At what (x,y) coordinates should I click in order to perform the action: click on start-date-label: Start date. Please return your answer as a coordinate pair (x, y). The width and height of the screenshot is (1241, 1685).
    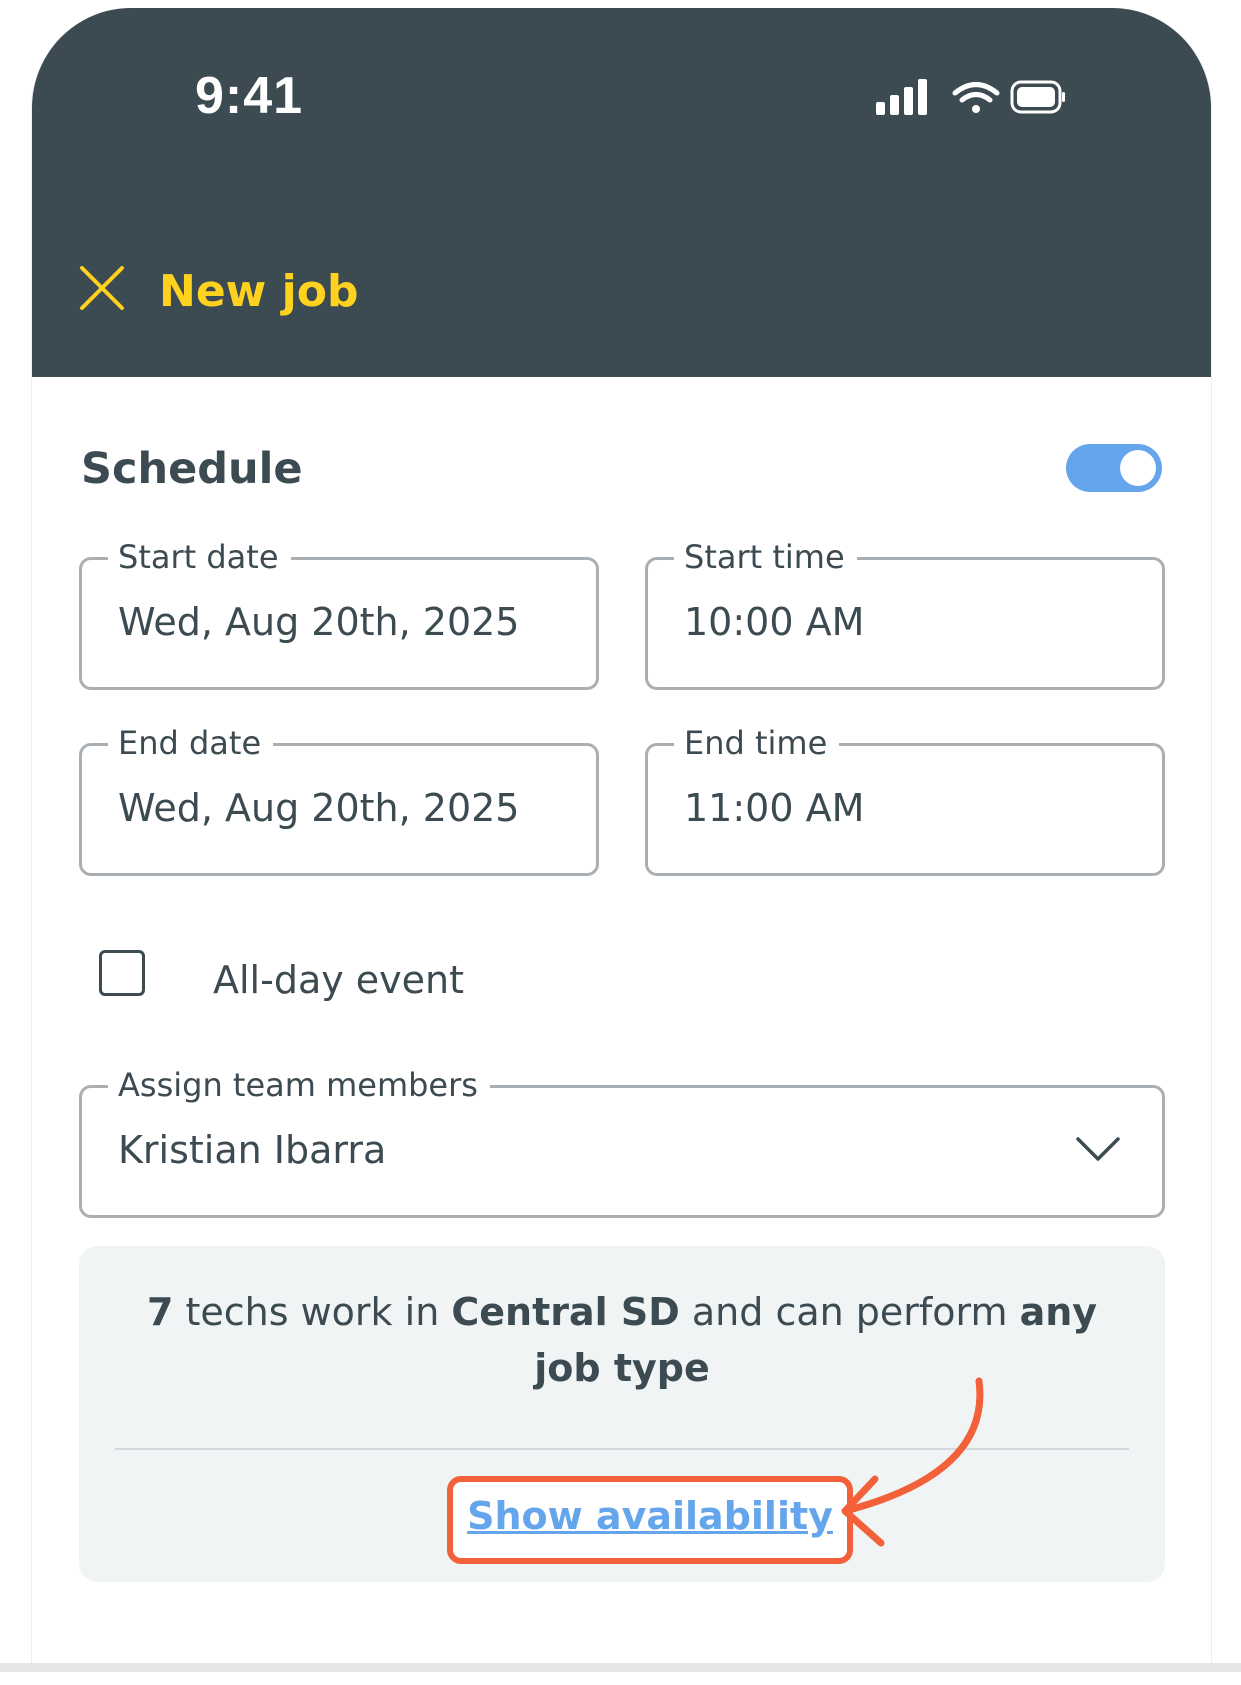
    Looking at the image, I should click on (199, 557).